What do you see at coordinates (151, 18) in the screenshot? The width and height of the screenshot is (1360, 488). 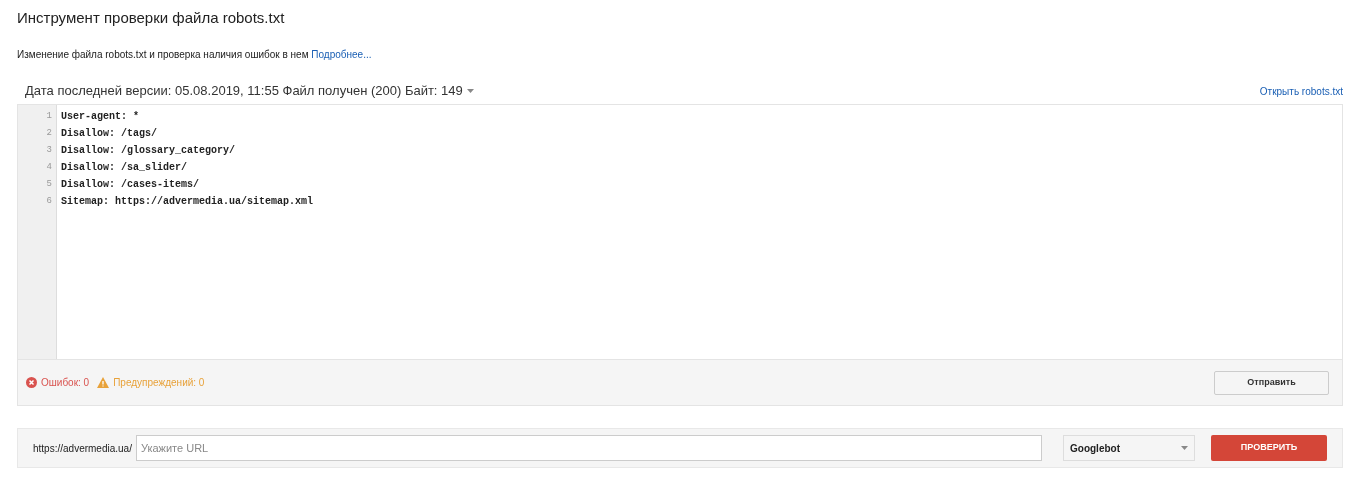 I see `page-title: Инструмент проверки файла robots.txt` at bounding box center [151, 18].